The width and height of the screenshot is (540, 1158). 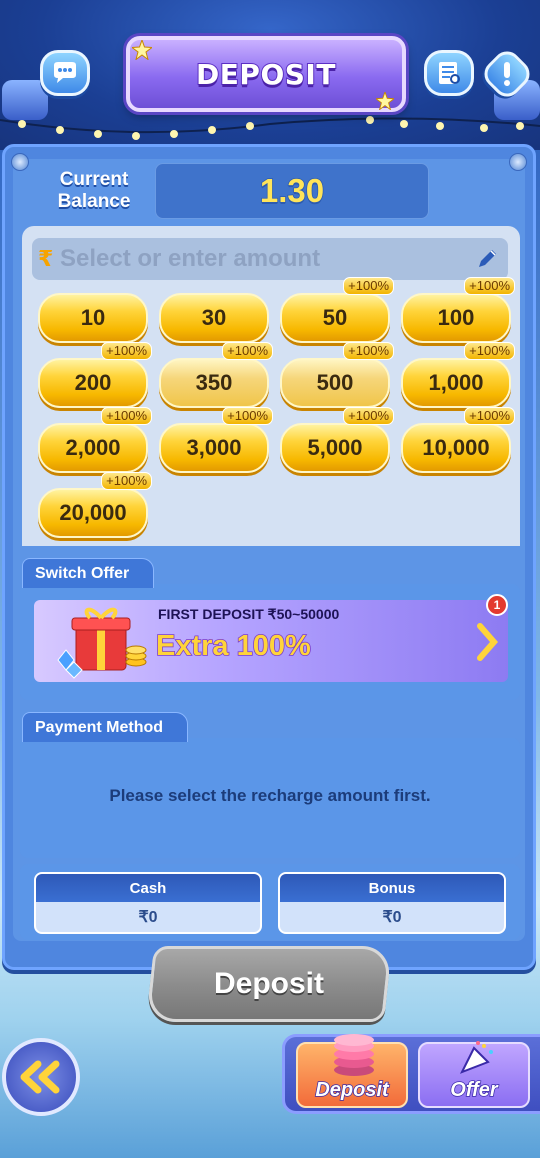 I want to click on amount-option: 10,000 +100%, so click(x=458, y=440).